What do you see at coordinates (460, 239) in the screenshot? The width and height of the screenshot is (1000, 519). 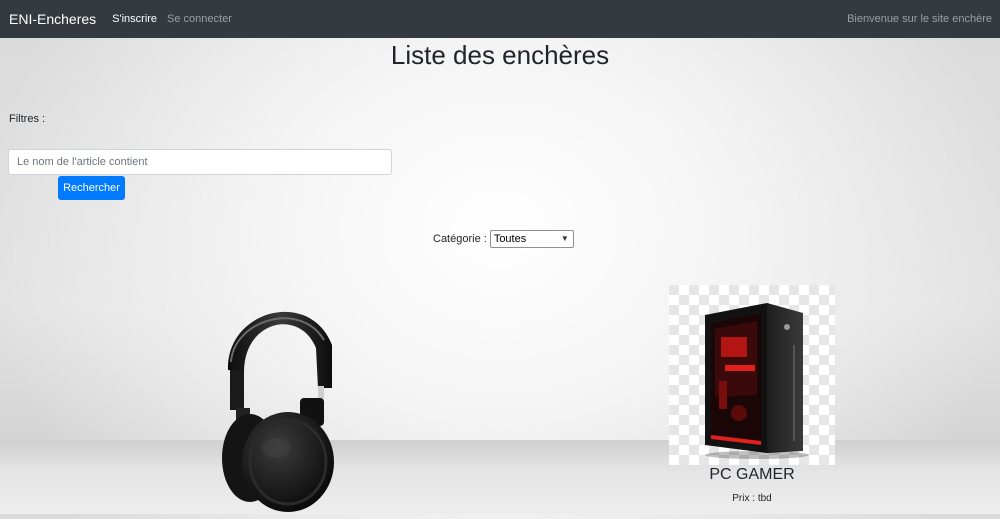 I see `category-label: Catégorie :` at bounding box center [460, 239].